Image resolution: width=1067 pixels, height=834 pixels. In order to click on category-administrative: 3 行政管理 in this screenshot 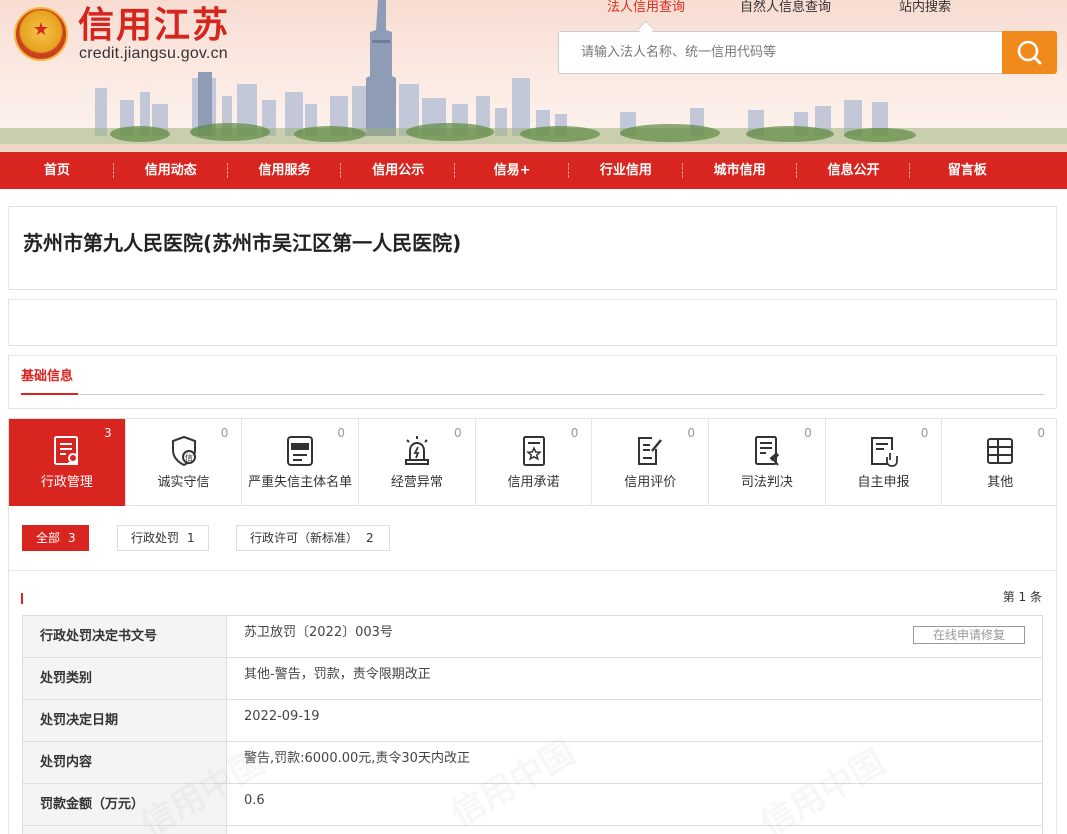, I will do `click(67, 462)`.